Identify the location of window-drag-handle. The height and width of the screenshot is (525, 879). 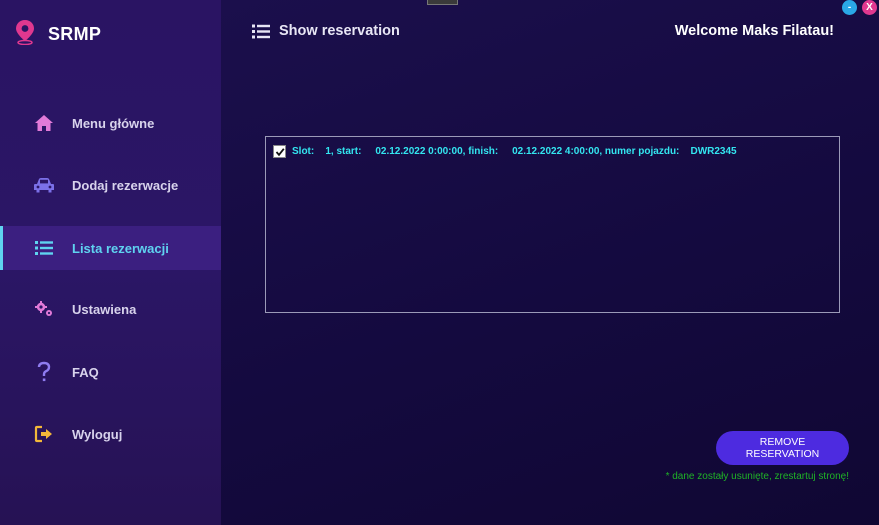
(442, 2).